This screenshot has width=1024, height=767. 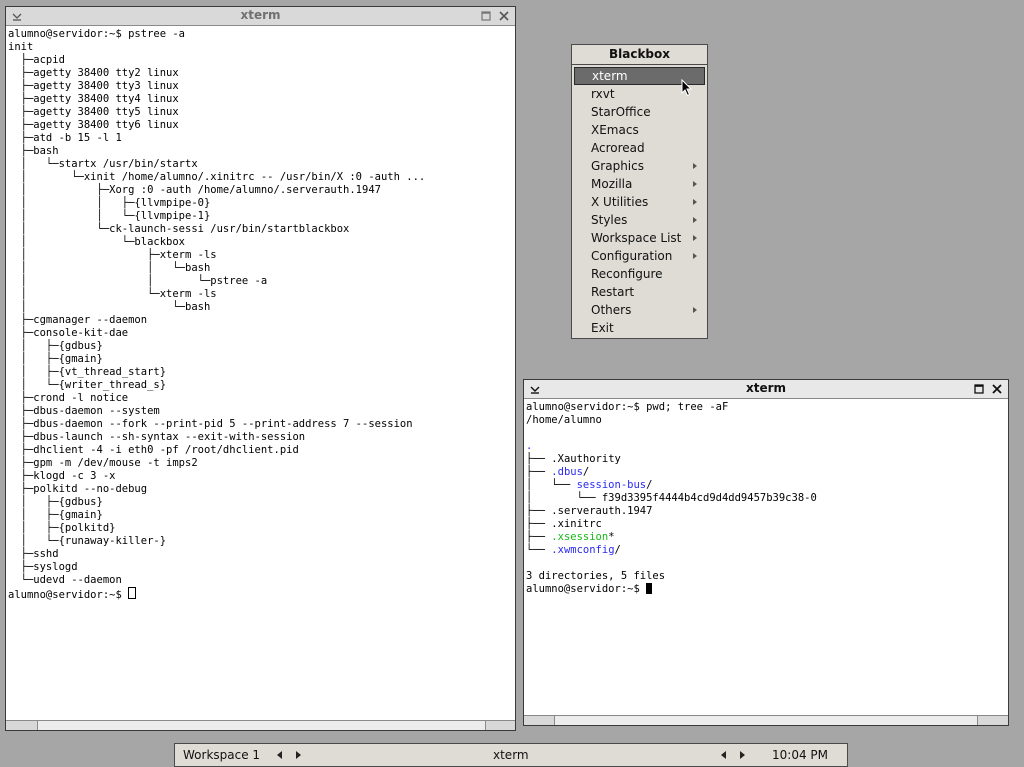 What do you see at coordinates (97, 34) in the screenshot?
I see `terminal-line: alumno@servidor:~$ pstree -a` at bounding box center [97, 34].